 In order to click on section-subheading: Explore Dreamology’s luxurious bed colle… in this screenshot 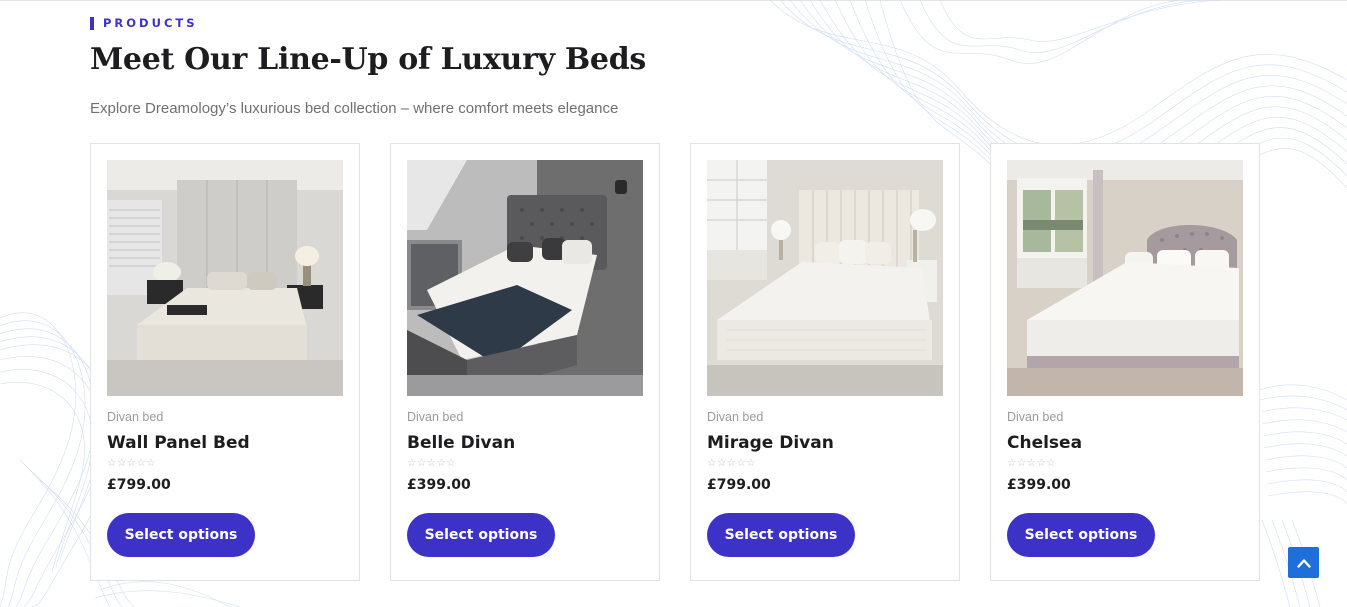, I will do `click(354, 108)`.